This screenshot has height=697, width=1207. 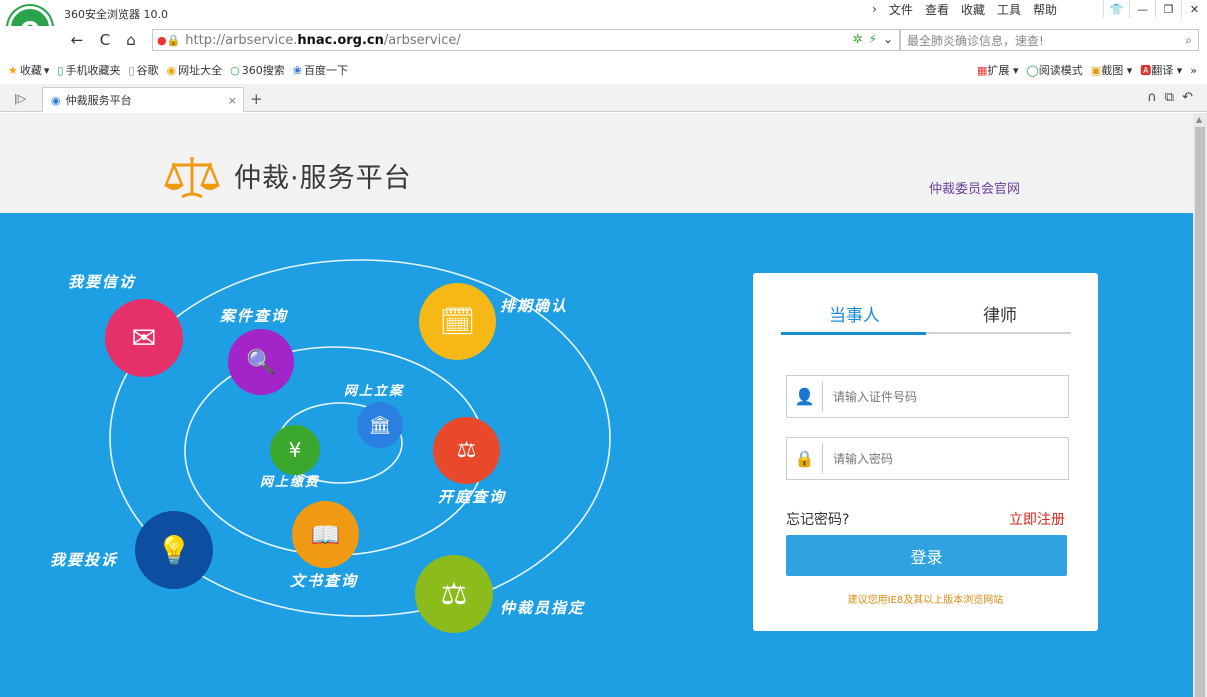 What do you see at coordinates (1194, 9) in the screenshot?
I see `close-window-button: ✕` at bounding box center [1194, 9].